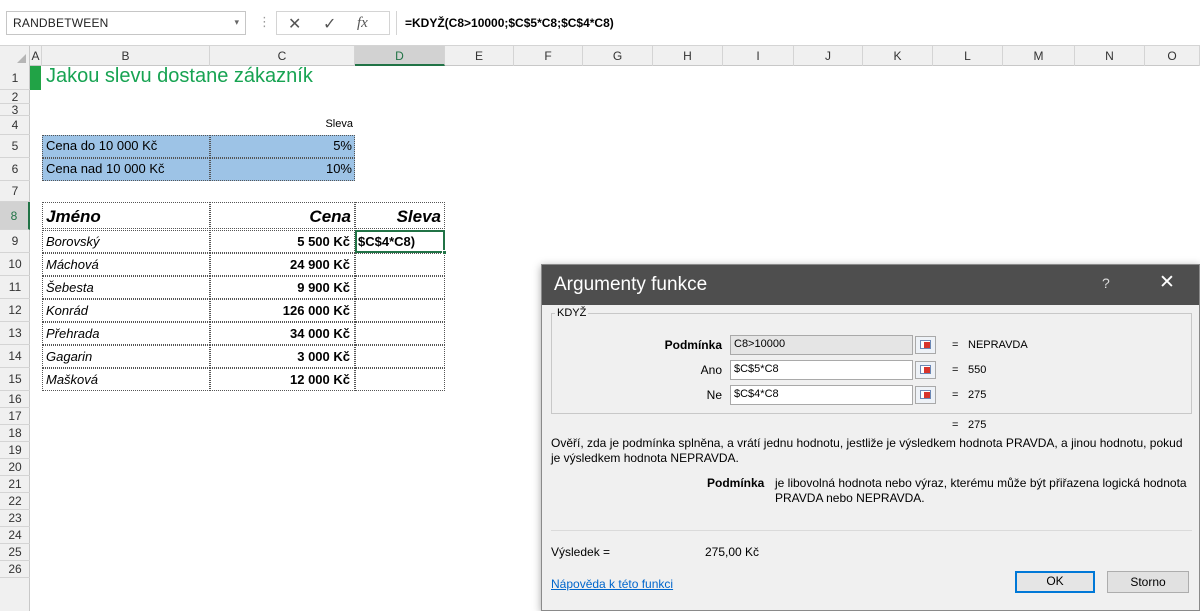 This screenshot has width=1200, height=611. What do you see at coordinates (362, 23) in the screenshot?
I see `insert-function-icon: fx` at bounding box center [362, 23].